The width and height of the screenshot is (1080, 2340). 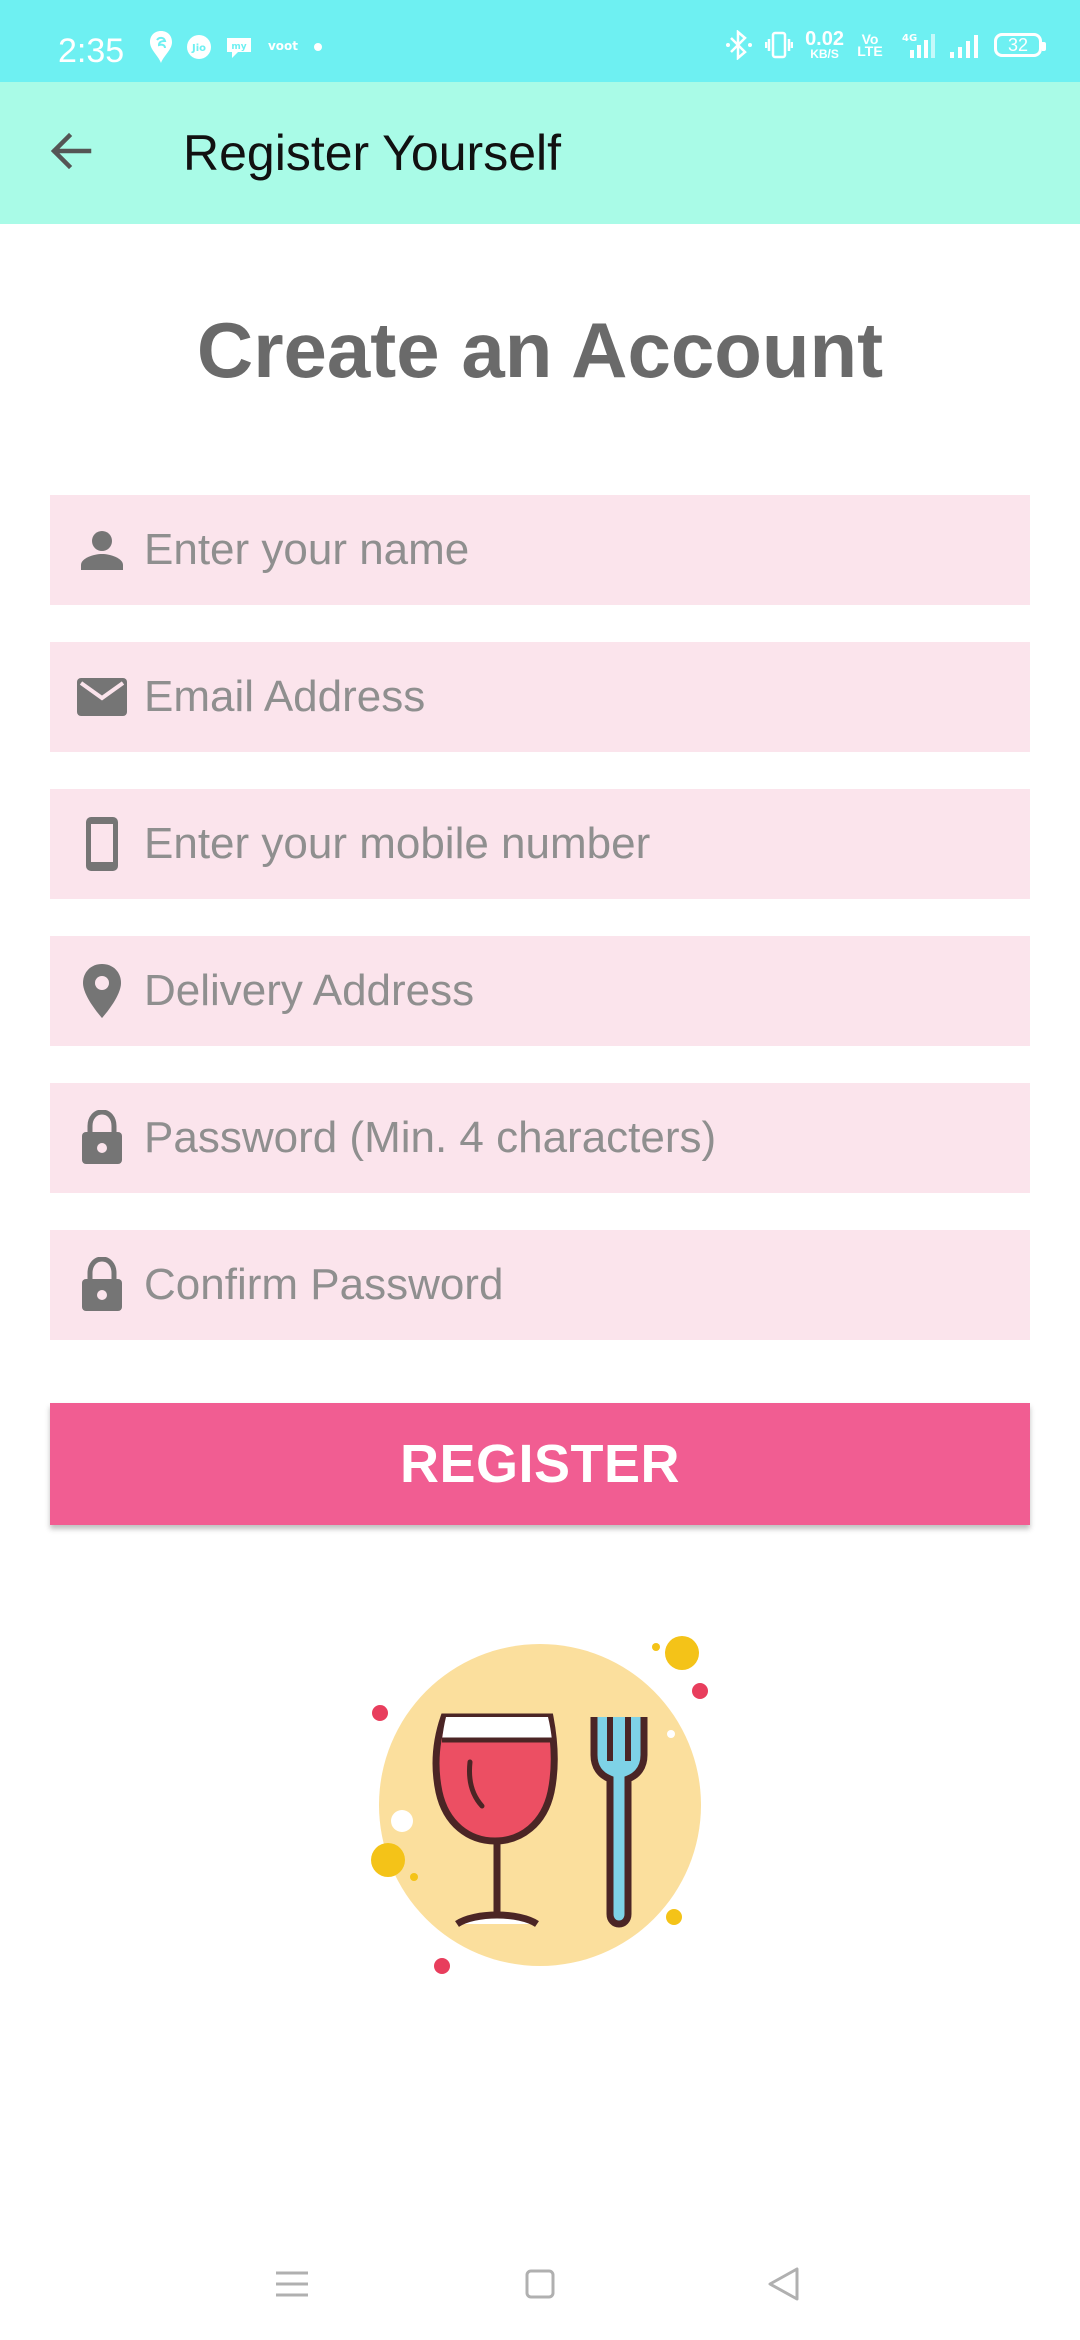 I want to click on status-time: 2:35, so click(x=91, y=51).